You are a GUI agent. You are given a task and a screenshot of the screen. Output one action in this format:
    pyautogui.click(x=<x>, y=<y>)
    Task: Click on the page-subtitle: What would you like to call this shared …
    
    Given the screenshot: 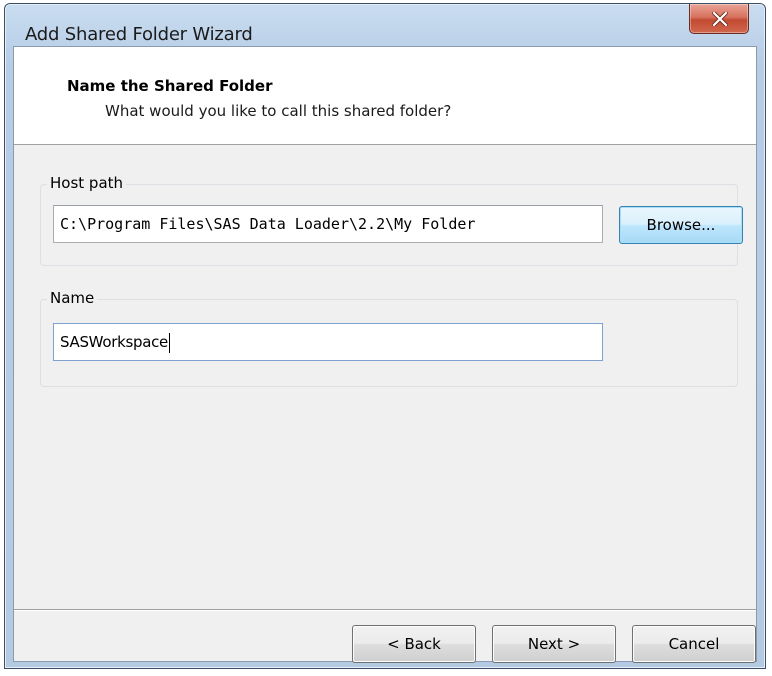 What is the action you would take?
    pyautogui.click(x=278, y=111)
    